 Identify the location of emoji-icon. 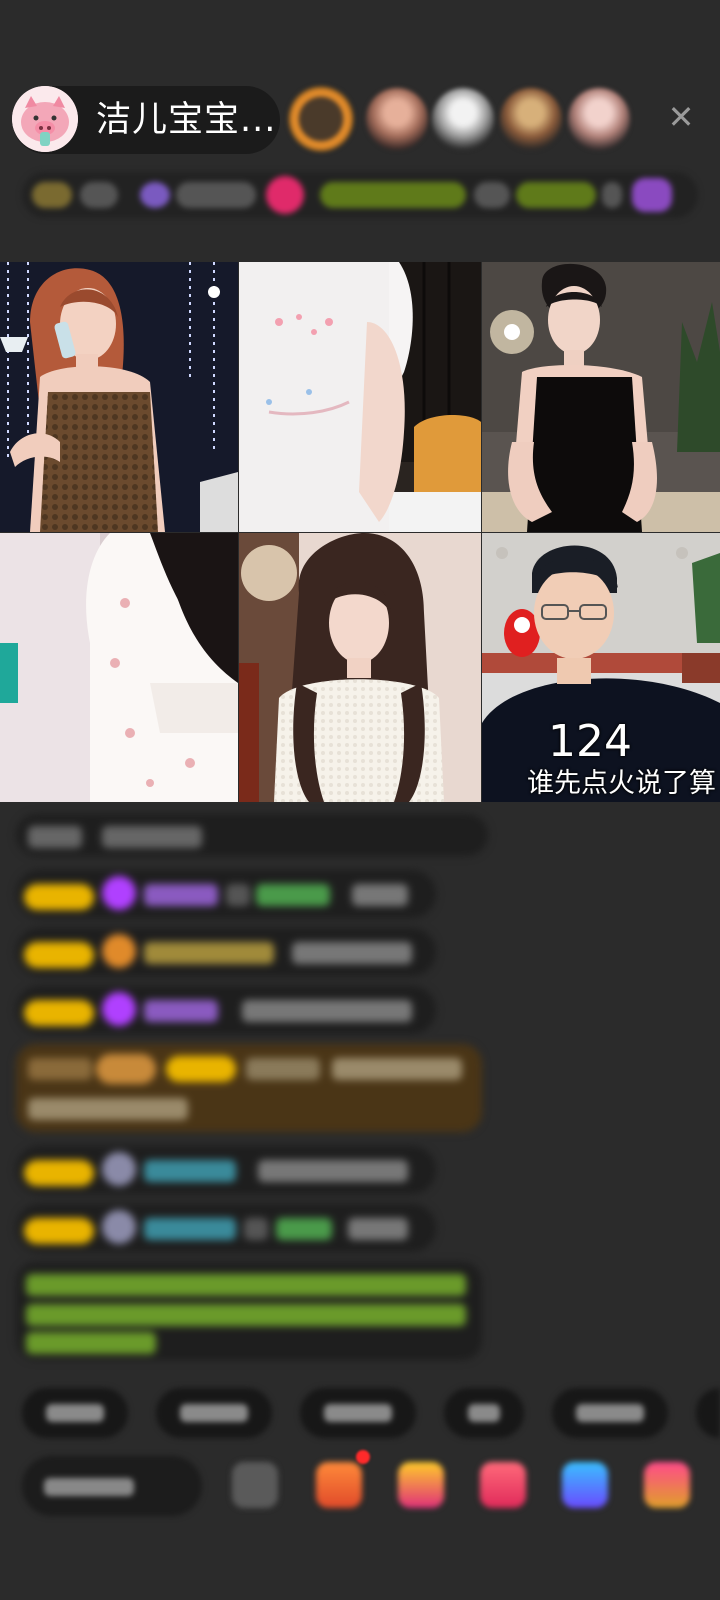
(255, 1485).